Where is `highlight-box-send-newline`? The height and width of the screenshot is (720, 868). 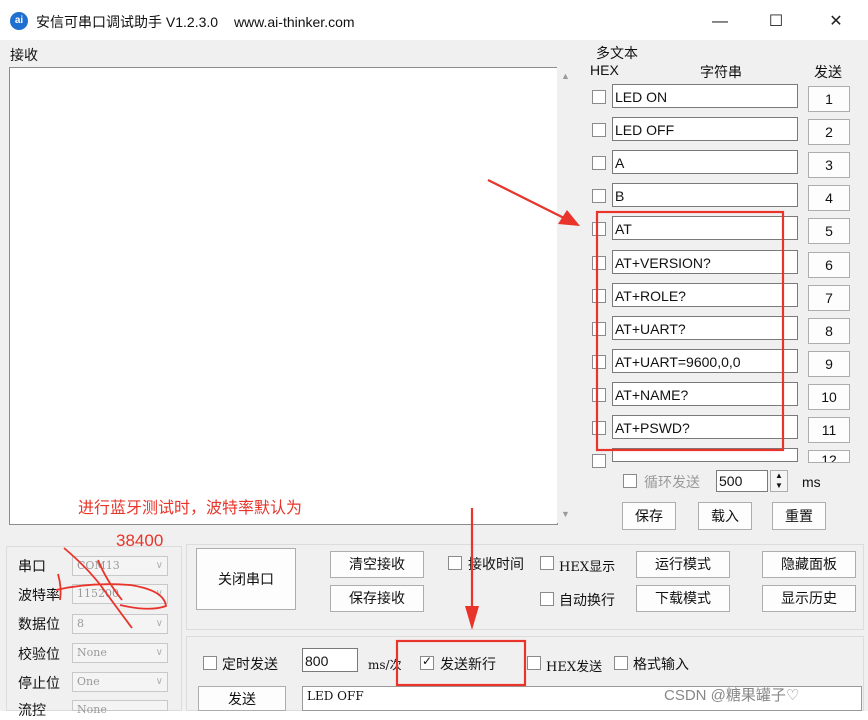
highlight-box-send-newline is located at coordinates (461, 663).